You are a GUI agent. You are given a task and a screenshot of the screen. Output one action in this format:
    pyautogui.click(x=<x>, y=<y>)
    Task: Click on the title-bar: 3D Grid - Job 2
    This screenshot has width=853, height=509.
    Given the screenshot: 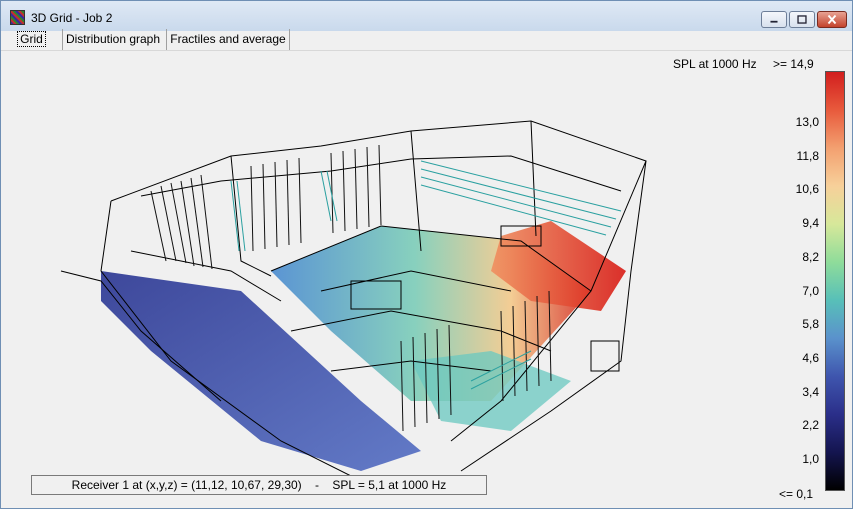 What is the action you would take?
    pyautogui.click(x=426, y=16)
    